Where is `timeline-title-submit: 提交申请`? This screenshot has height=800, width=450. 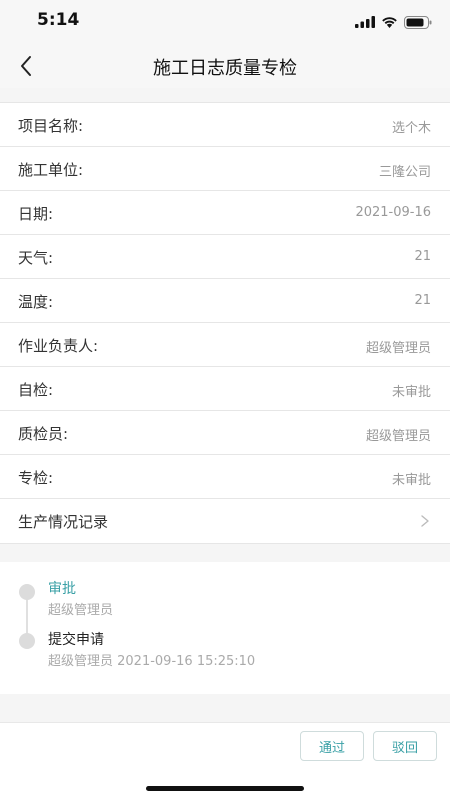
timeline-title-submit: 提交申请 is located at coordinates (76, 640).